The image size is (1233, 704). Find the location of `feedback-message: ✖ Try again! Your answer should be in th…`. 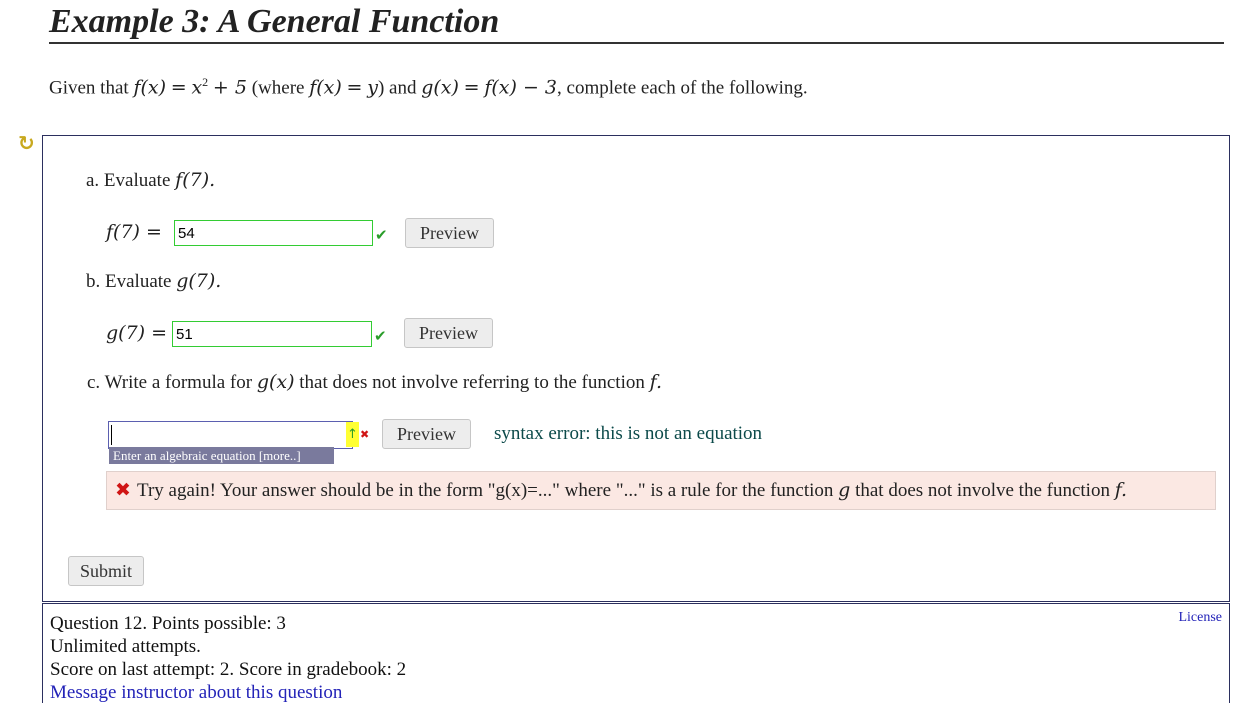

feedback-message: ✖ Try again! Your answer should be in th… is located at coordinates (661, 490).